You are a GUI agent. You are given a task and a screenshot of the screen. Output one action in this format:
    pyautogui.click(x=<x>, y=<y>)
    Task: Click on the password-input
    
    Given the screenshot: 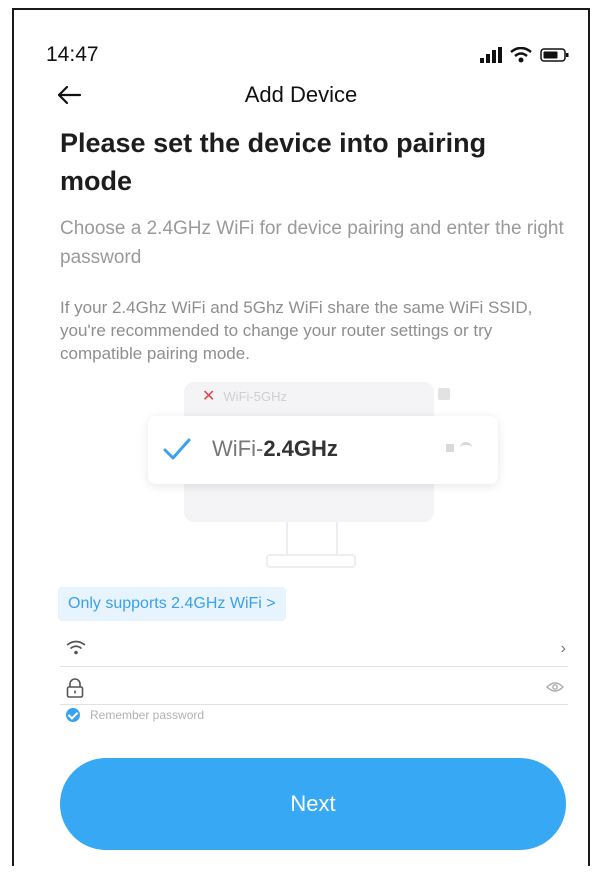 What is the action you would take?
    pyautogui.click(x=314, y=688)
    